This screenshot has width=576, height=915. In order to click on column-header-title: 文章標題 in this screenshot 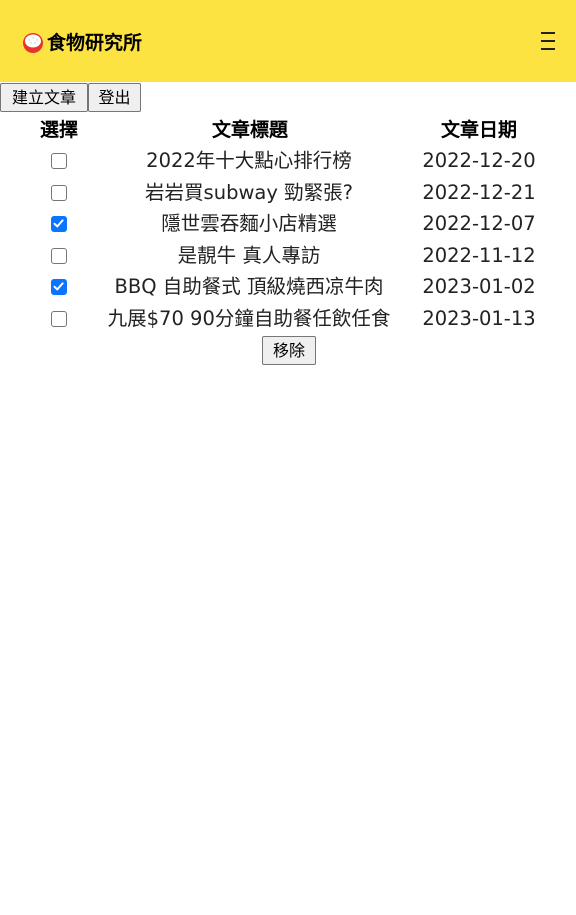, I will do `click(249, 130)`.